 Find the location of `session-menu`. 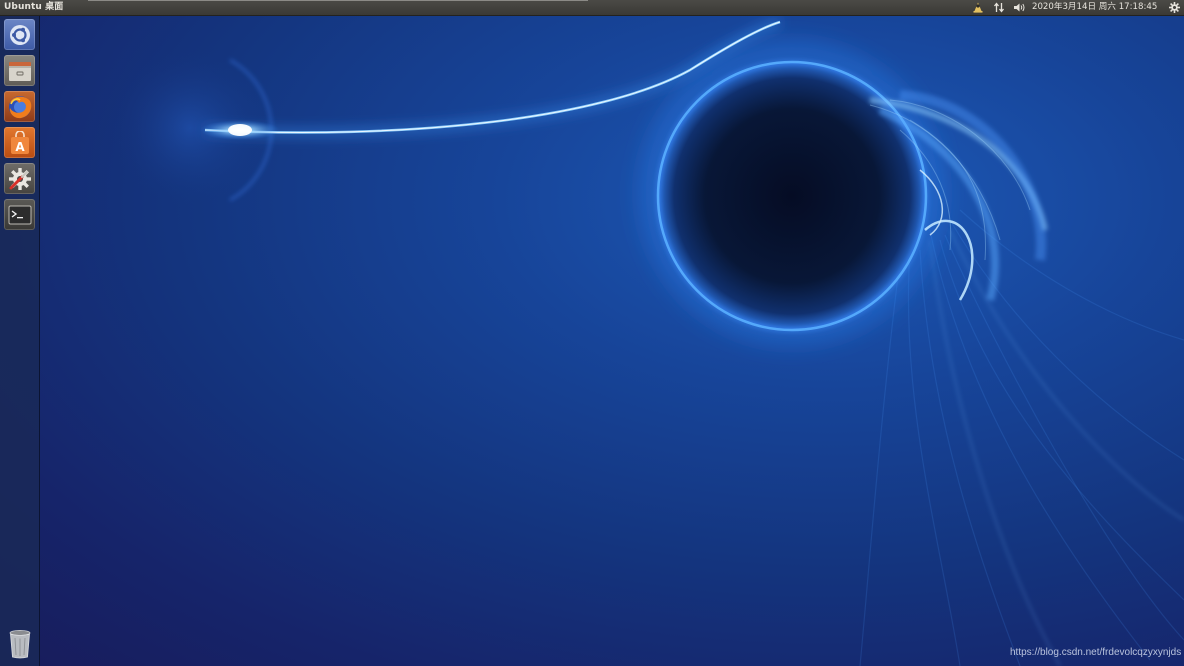

session-menu is located at coordinates (1174, 7).